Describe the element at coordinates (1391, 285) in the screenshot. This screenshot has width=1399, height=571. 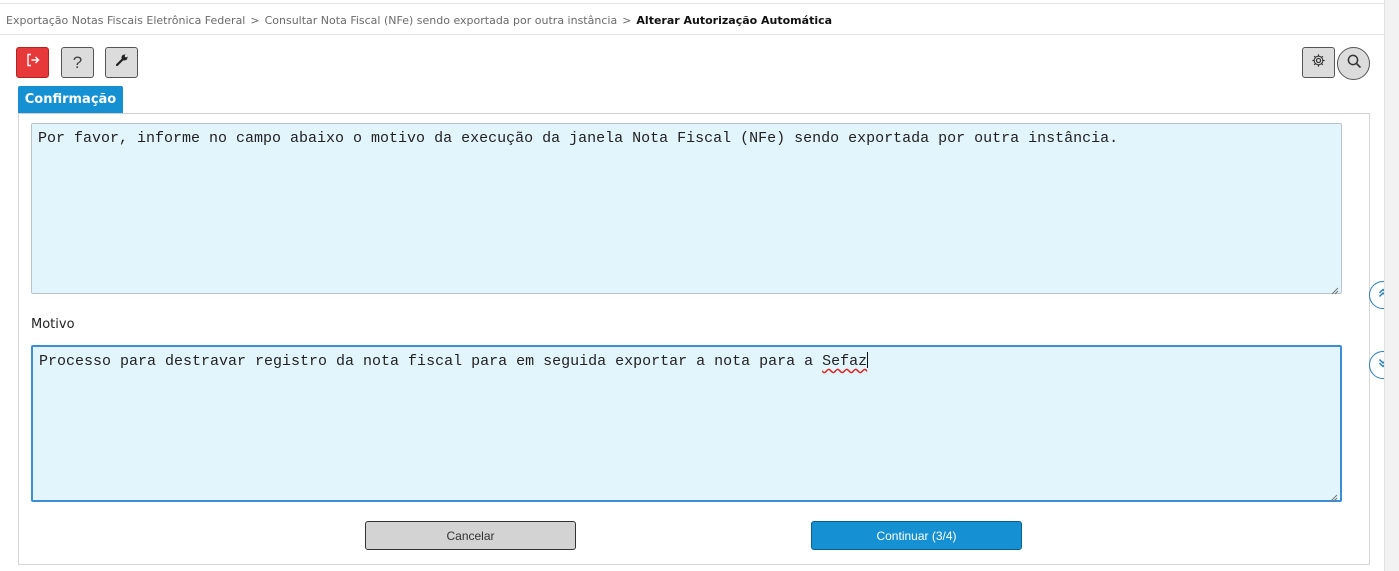
I see `vertical-scrollbar` at that location.